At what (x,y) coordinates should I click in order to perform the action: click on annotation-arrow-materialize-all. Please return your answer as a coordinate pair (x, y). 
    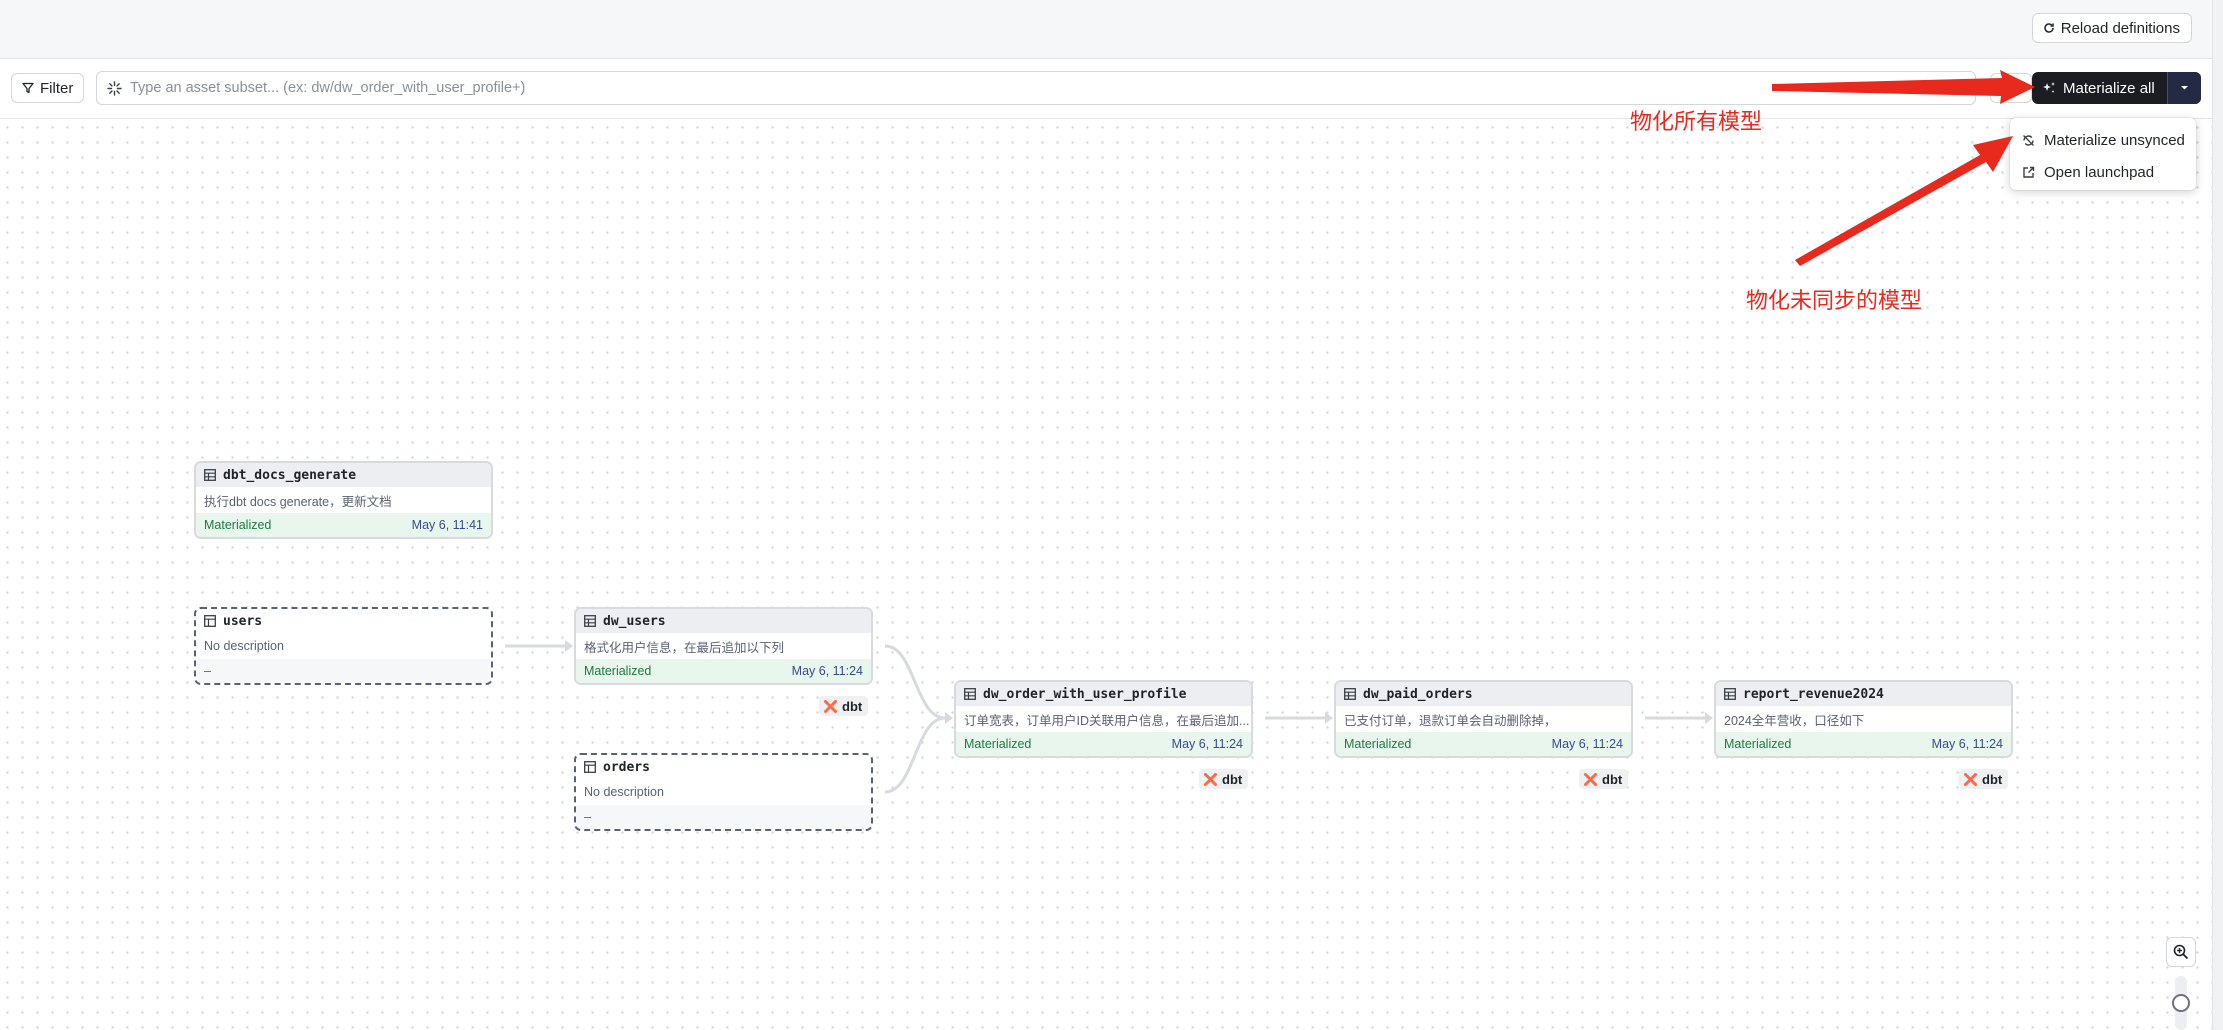
    Looking at the image, I should click on (1903, 87).